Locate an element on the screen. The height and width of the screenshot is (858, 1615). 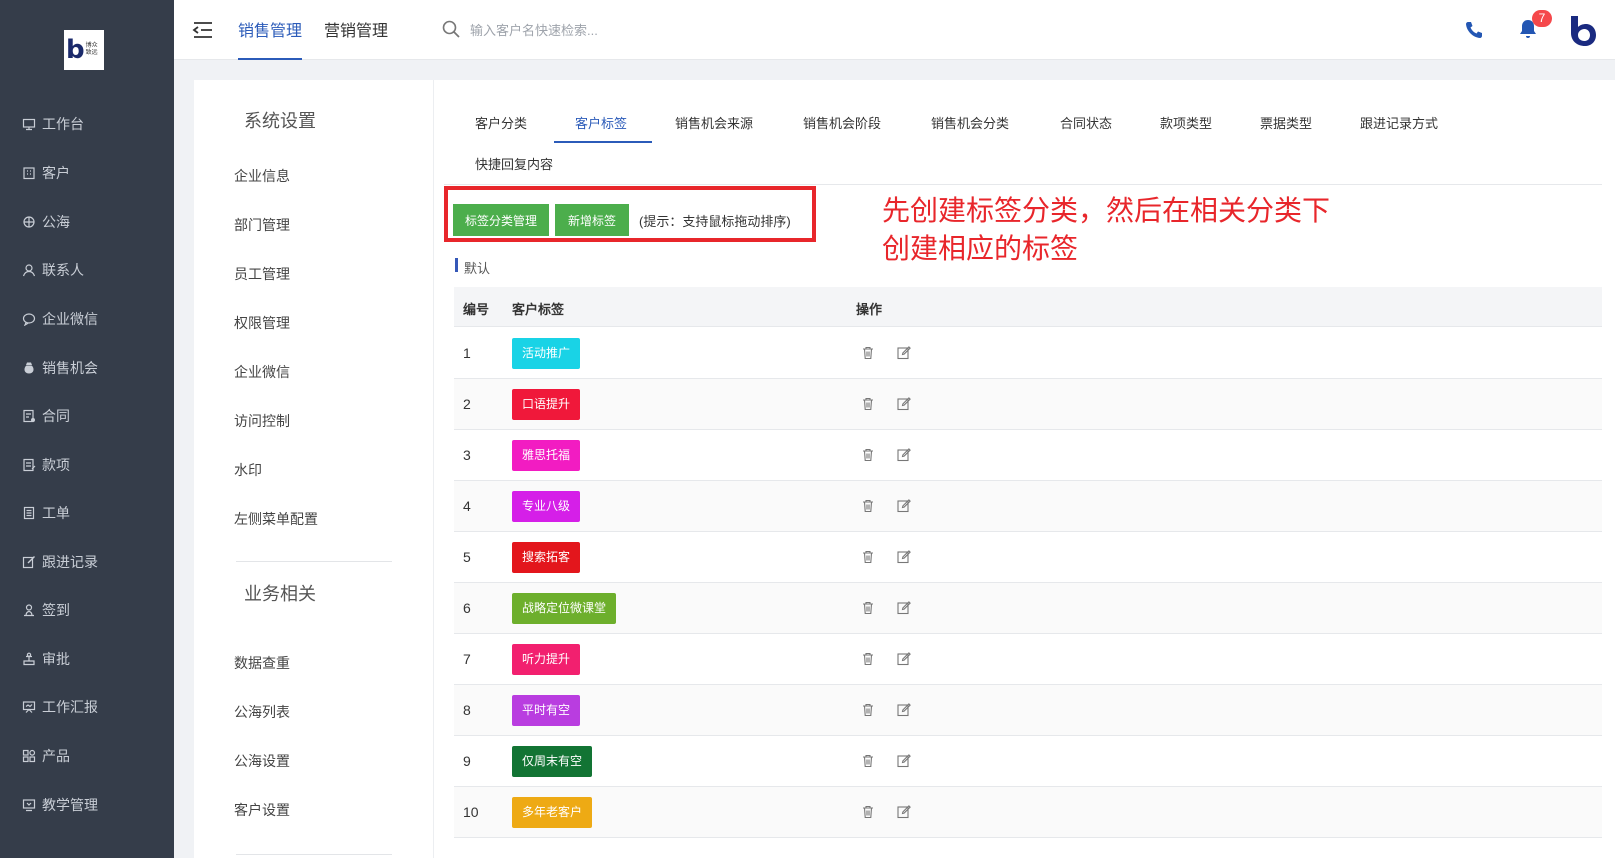
system-setting-item: 企业微信 is located at coordinates (262, 372).